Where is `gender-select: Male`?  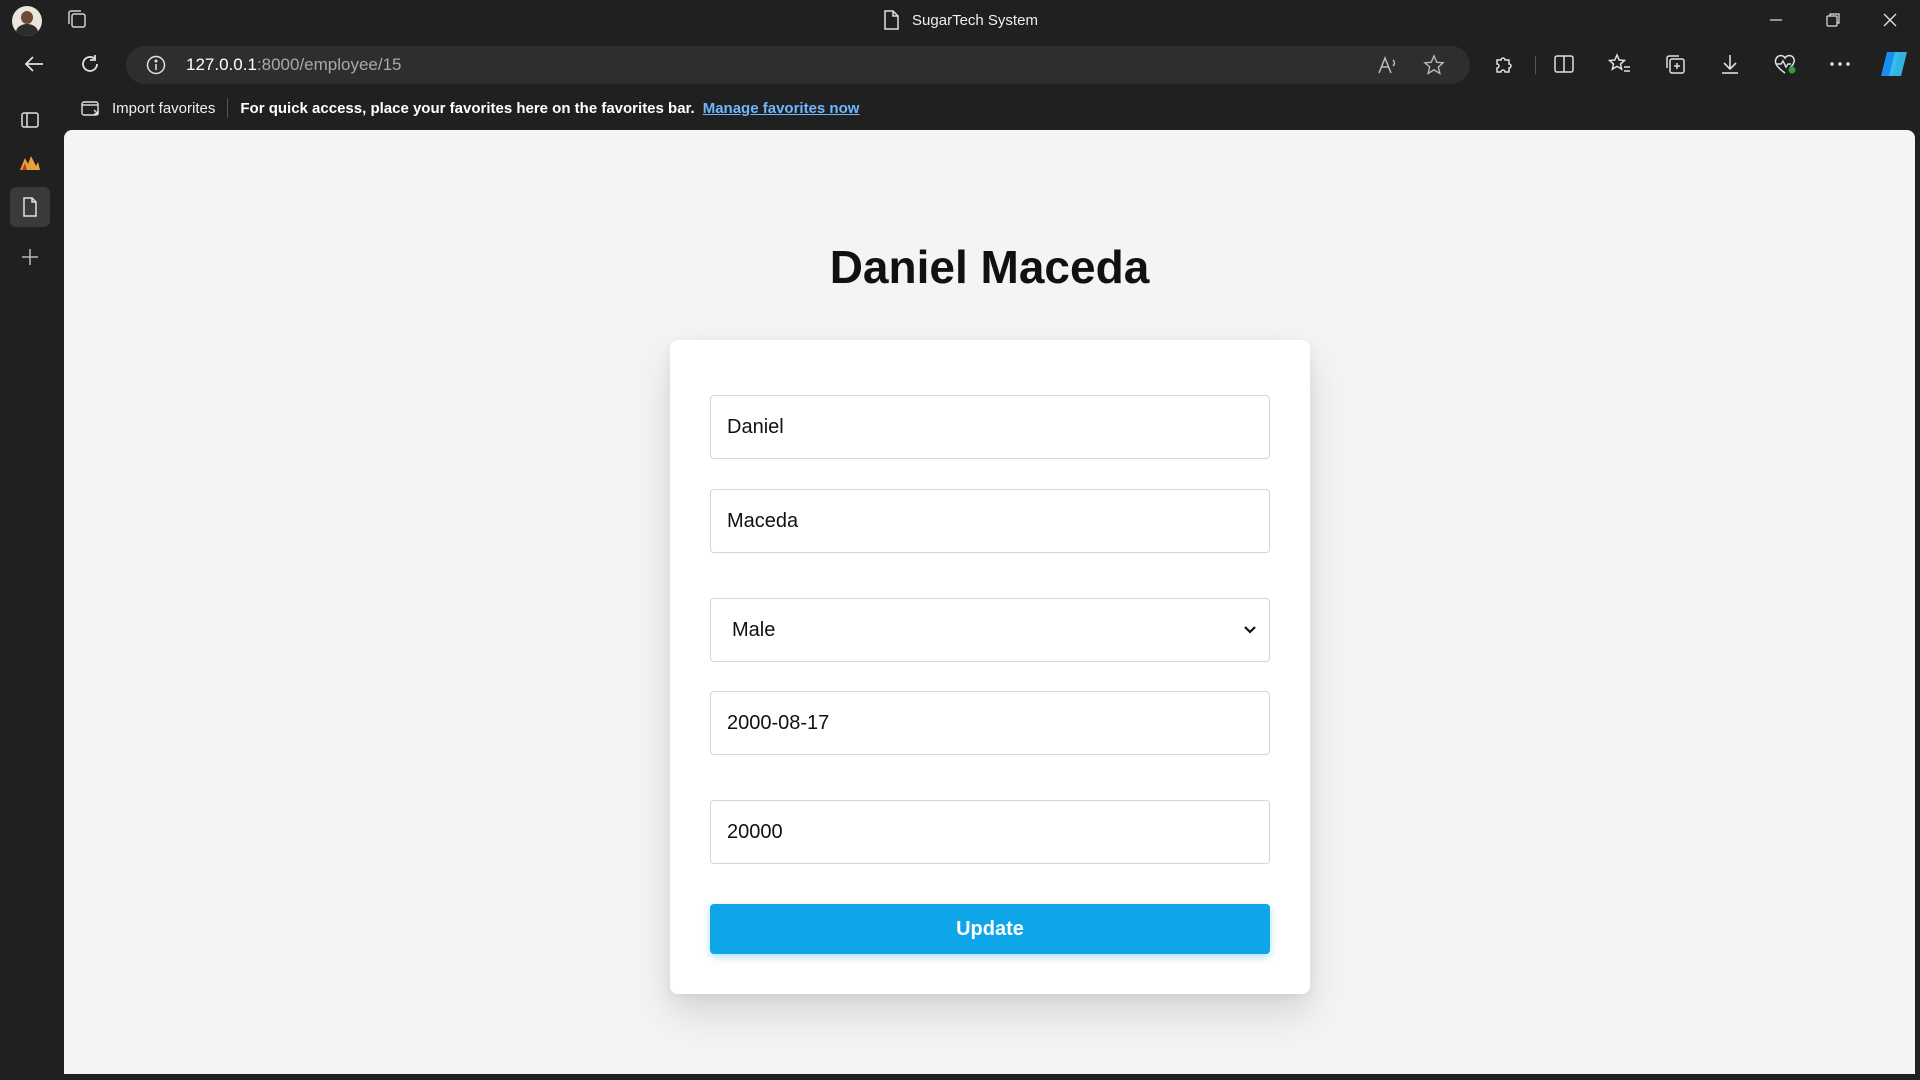
gender-select: Male is located at coordinates (990, 630).